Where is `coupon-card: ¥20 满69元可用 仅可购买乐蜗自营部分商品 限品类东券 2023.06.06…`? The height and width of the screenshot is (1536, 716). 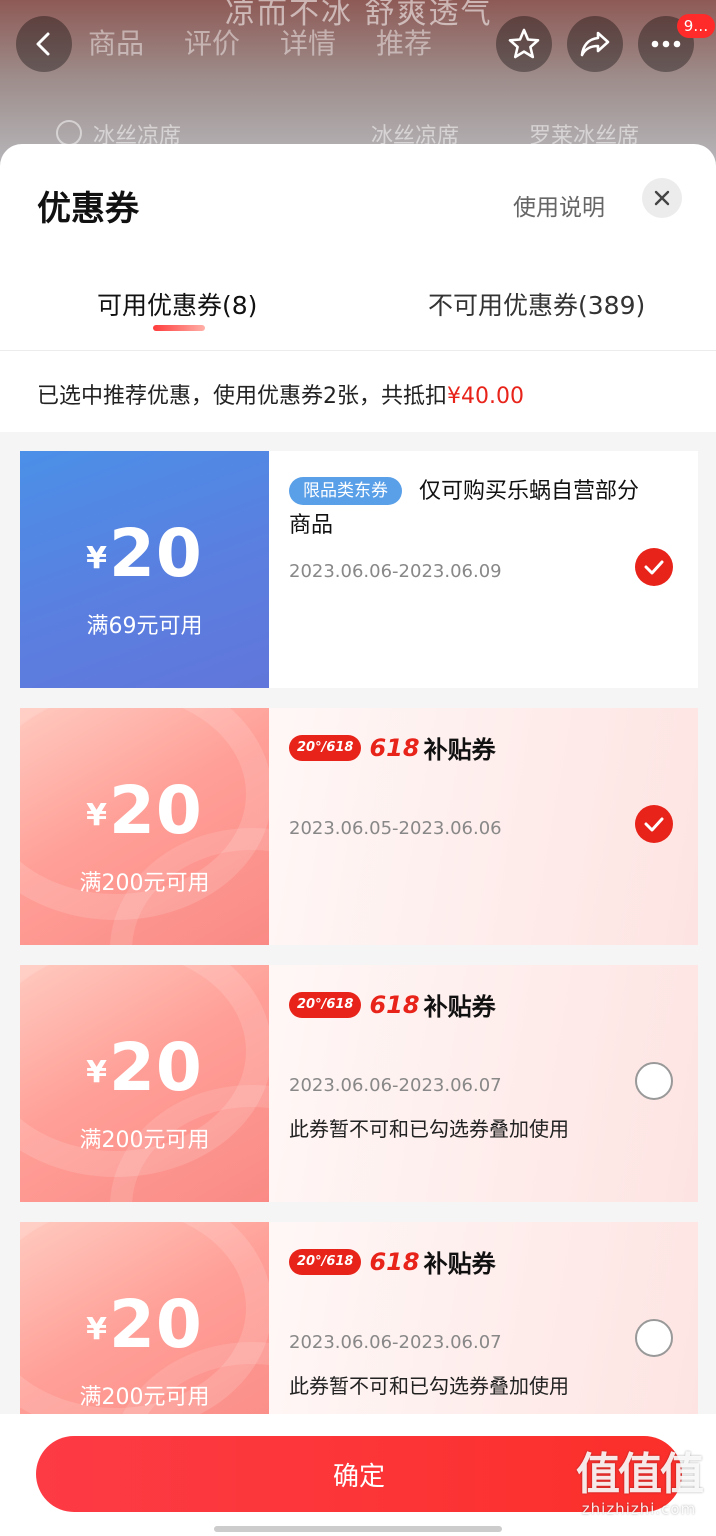
coupon-card: ¥20 满69元可用 仅可购买乐蜗自营部分商品 限品类东券 2023.06.06… is located at coordinates (359, 569).